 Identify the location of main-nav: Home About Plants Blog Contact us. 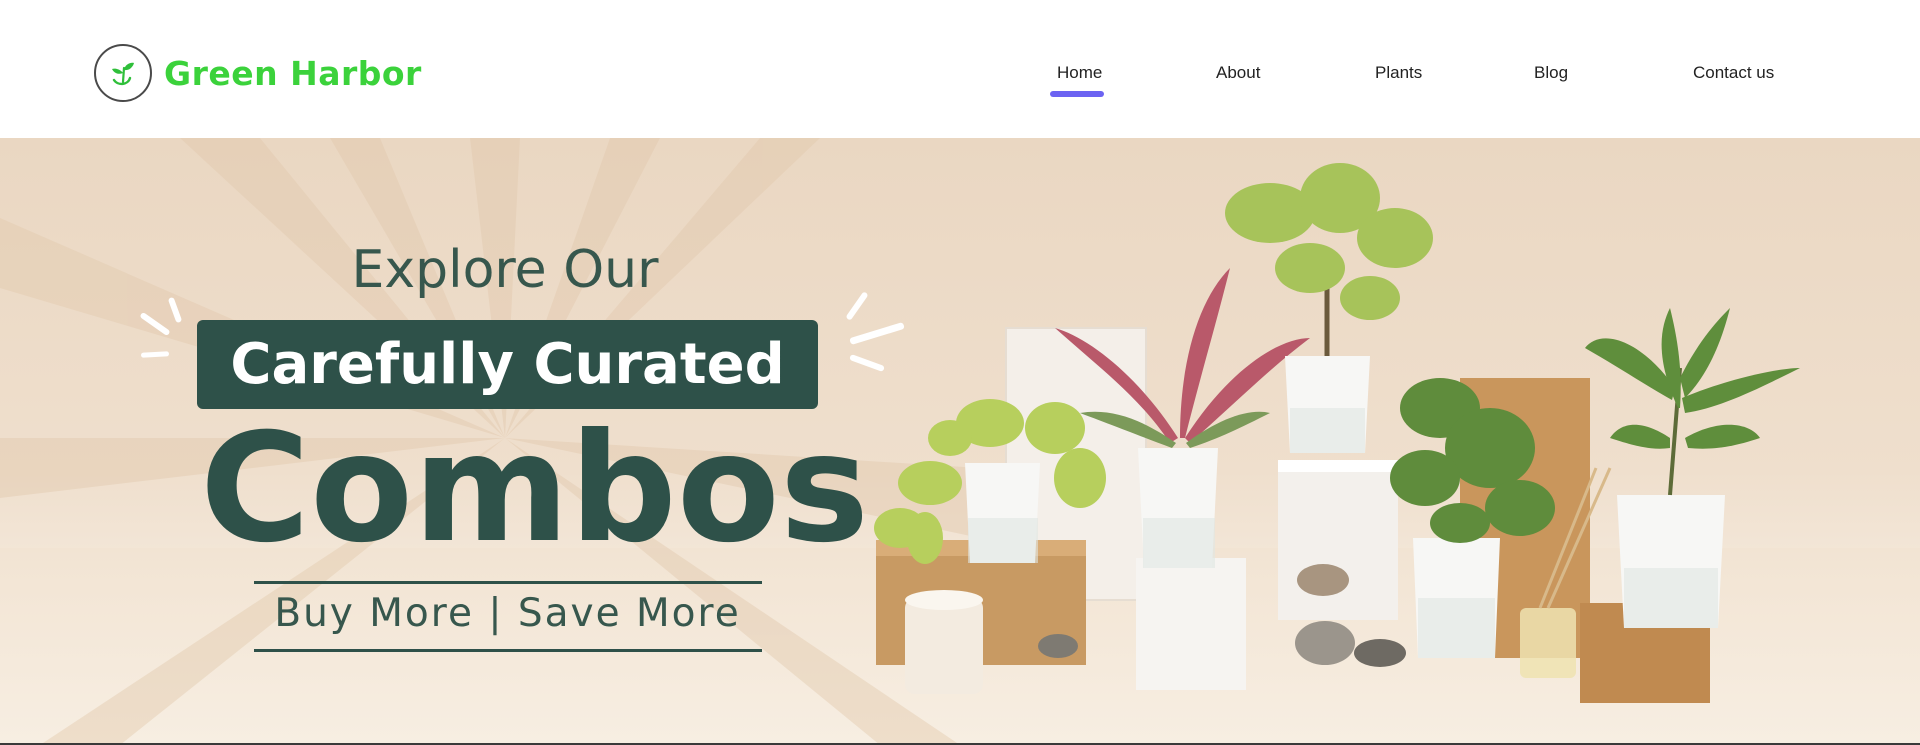
(960, 83).